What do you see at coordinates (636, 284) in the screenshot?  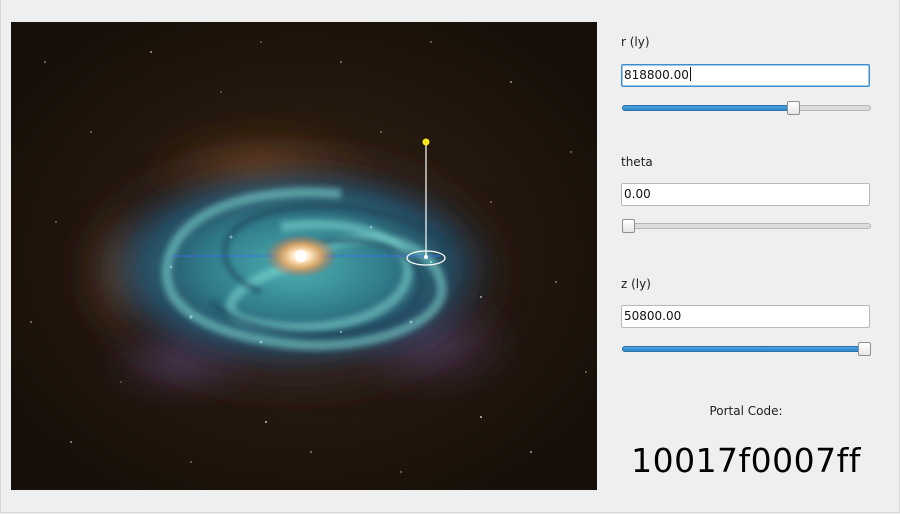 I see `z-label: z (ly)` at bounding box center [636, 284].